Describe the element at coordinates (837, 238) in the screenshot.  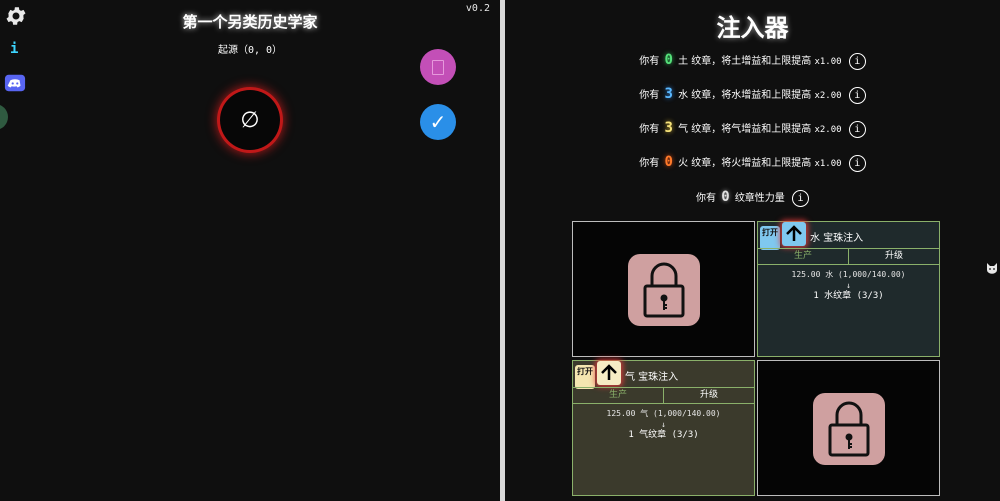
I see `infuser-name: 水 宝珠注入` at that location.